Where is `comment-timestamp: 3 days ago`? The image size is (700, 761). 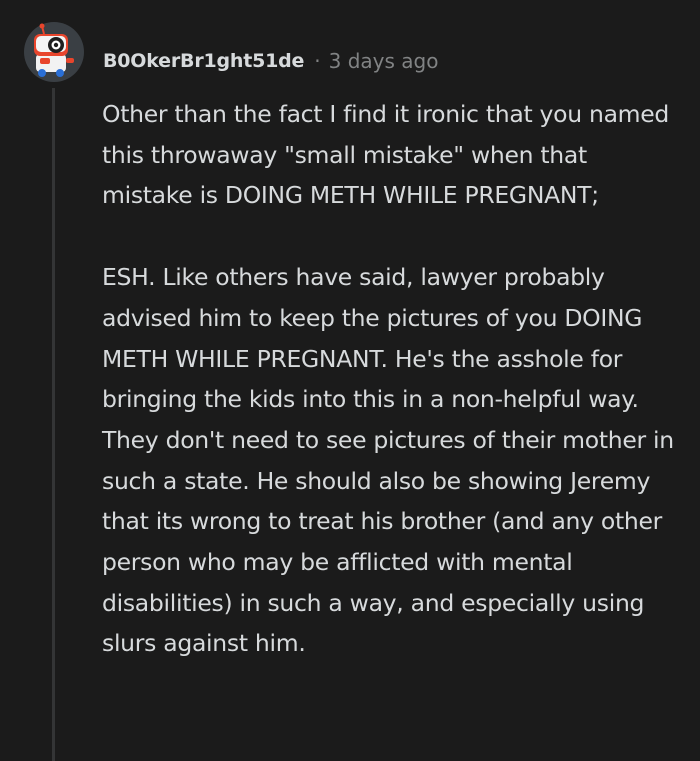 comment-timestamp: 3 days ago is located at coordinates (384, 61).